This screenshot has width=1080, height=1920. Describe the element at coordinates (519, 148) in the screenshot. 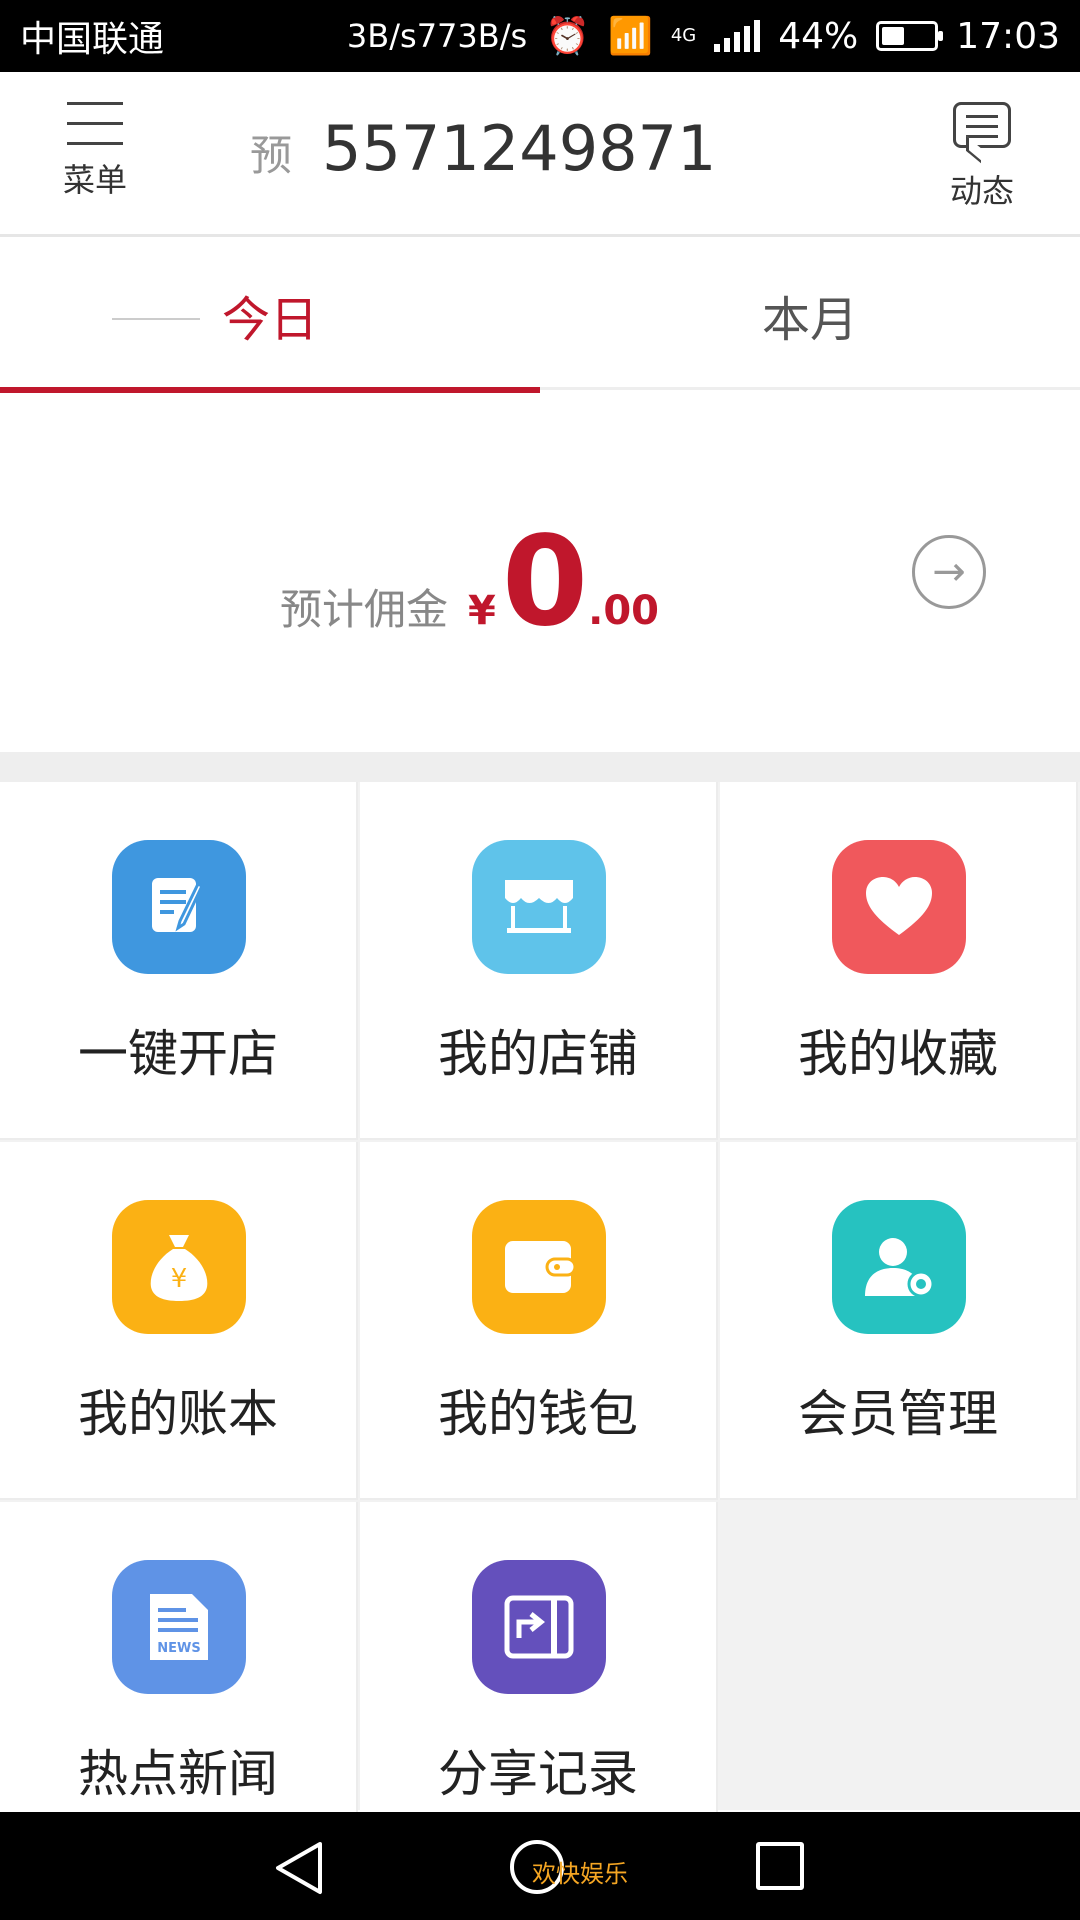

I see `title-number: 5571249871` at that location.